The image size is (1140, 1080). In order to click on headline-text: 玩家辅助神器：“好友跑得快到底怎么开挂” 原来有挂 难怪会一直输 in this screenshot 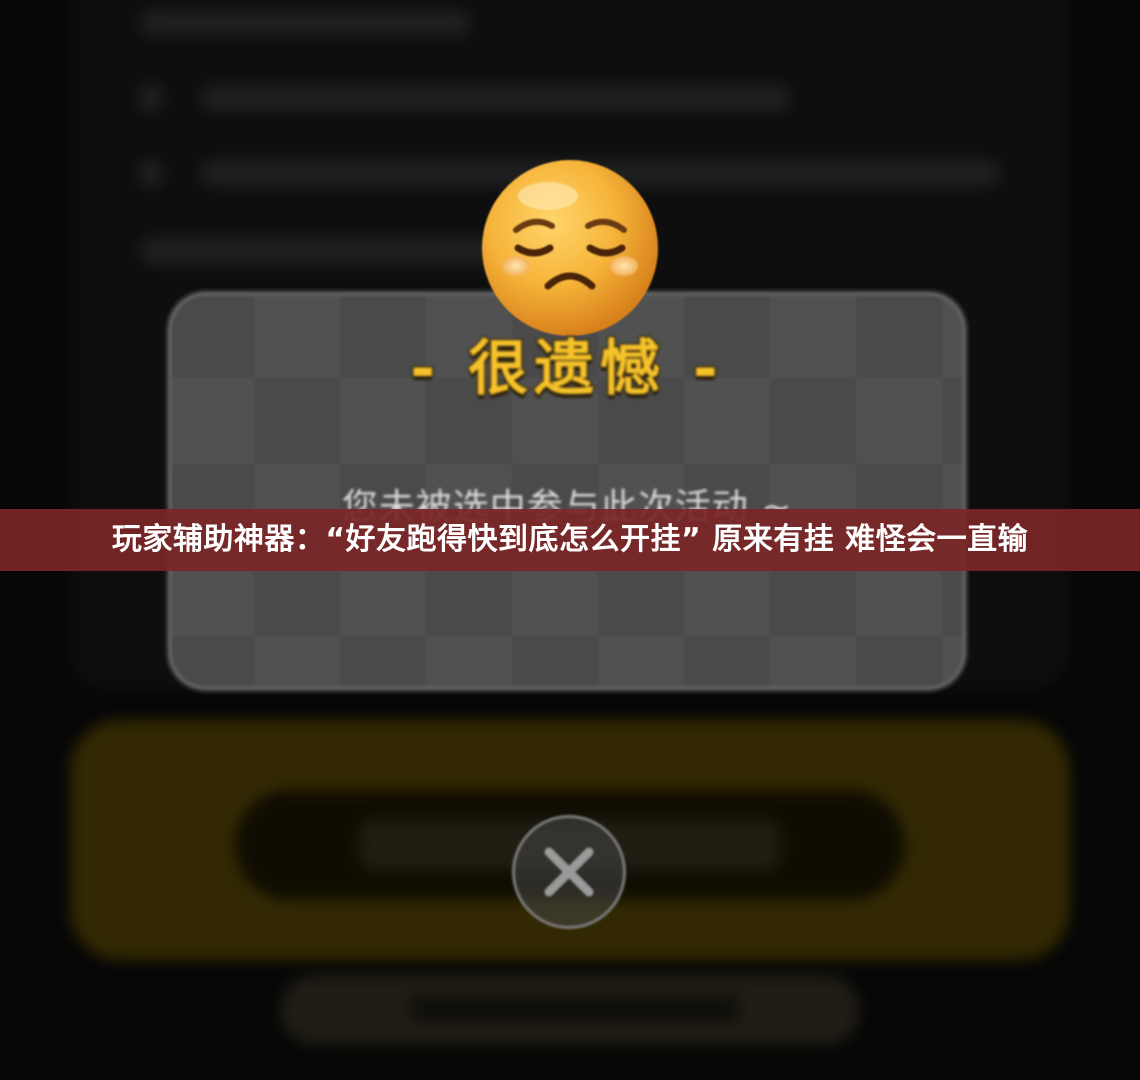, I will do `click(570, 539)`.